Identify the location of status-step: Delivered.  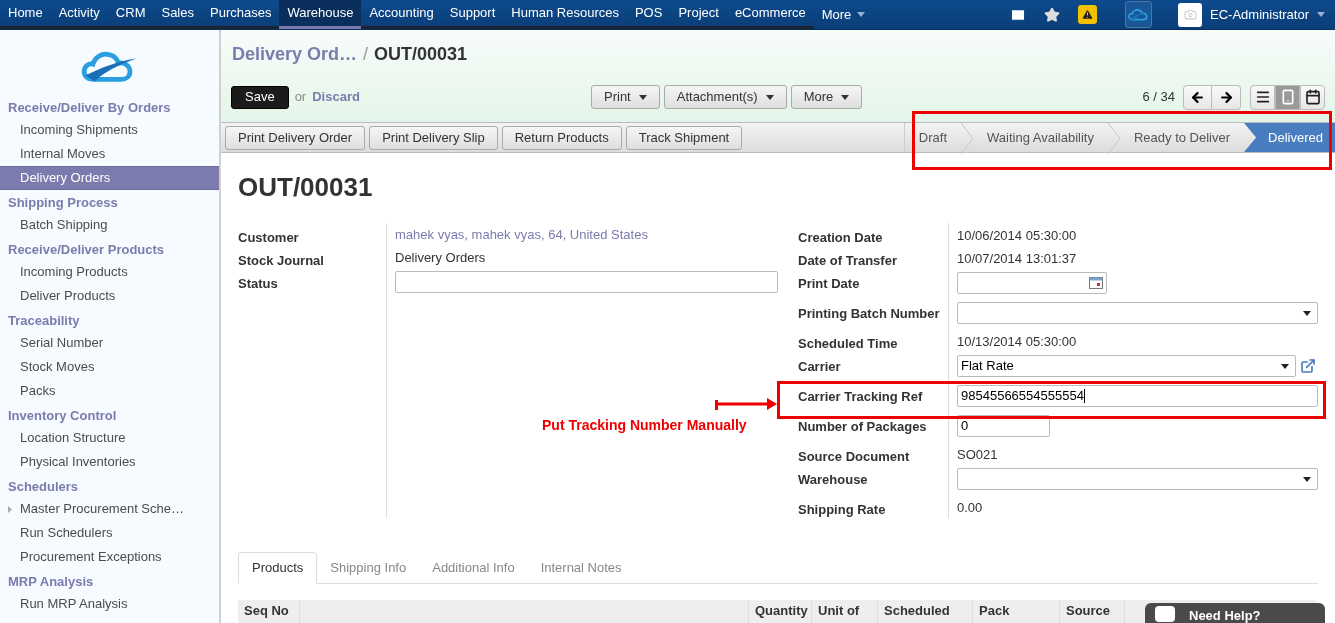
(1289, 137).